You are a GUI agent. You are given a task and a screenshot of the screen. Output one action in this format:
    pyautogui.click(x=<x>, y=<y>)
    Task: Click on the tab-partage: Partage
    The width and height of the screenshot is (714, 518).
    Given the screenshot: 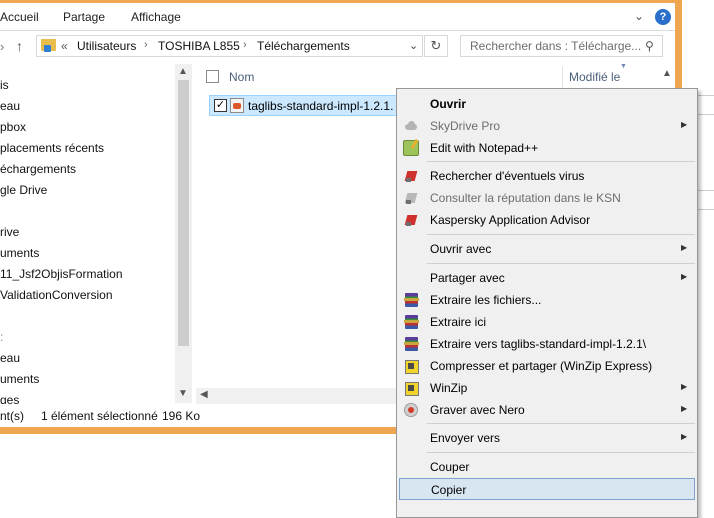 What is the action you would take?
    pyautogui.click(x=84, y=17)
    